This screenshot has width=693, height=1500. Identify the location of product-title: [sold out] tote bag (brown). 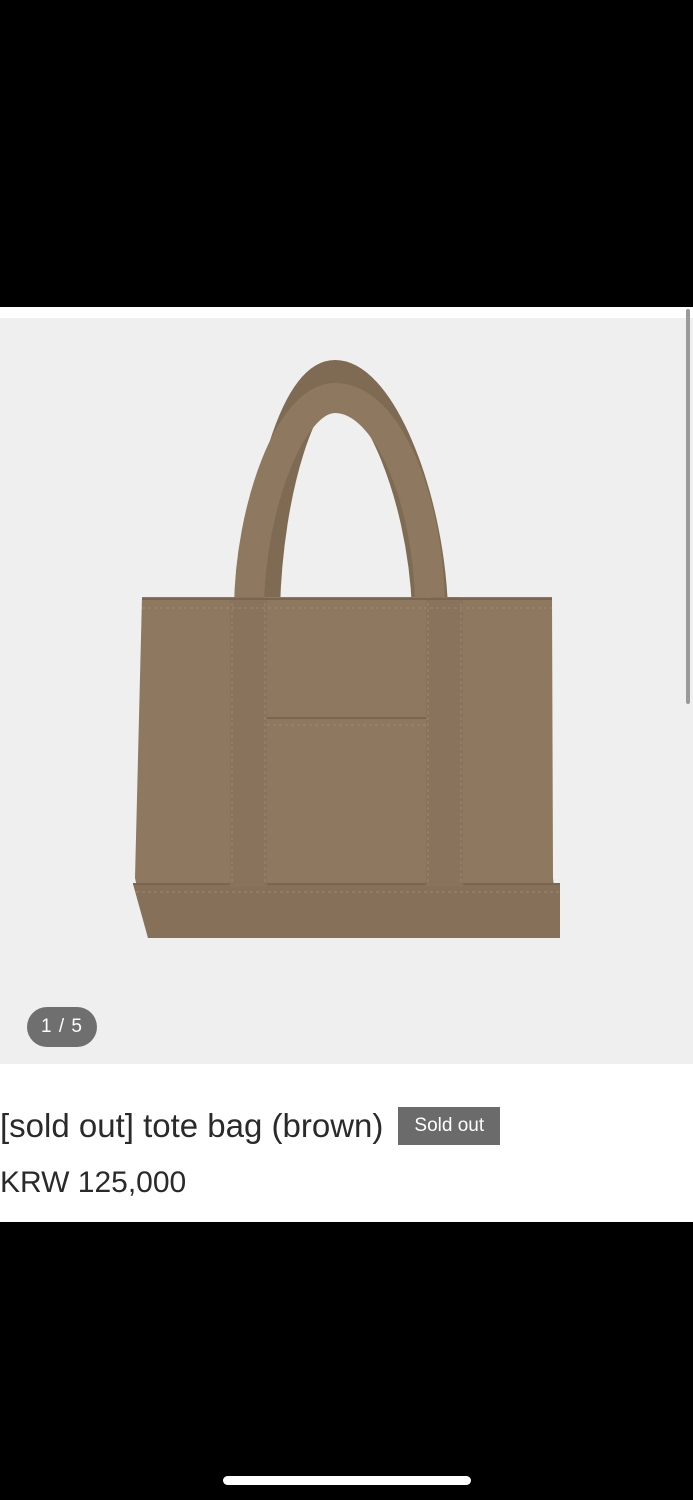
(192, 1125).